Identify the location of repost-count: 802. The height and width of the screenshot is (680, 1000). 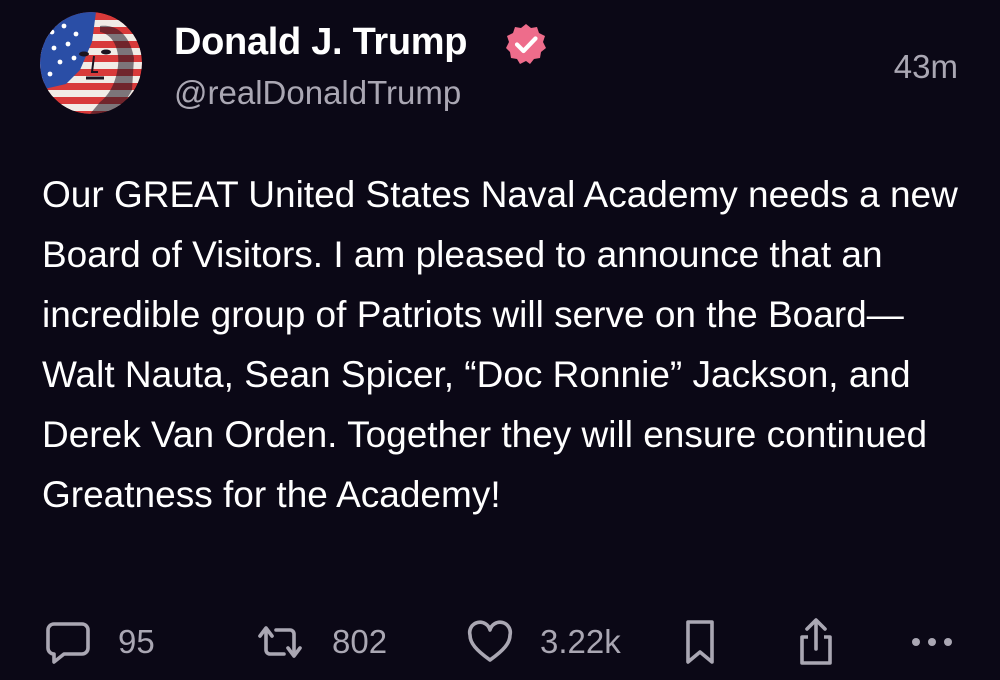
(360, 641).